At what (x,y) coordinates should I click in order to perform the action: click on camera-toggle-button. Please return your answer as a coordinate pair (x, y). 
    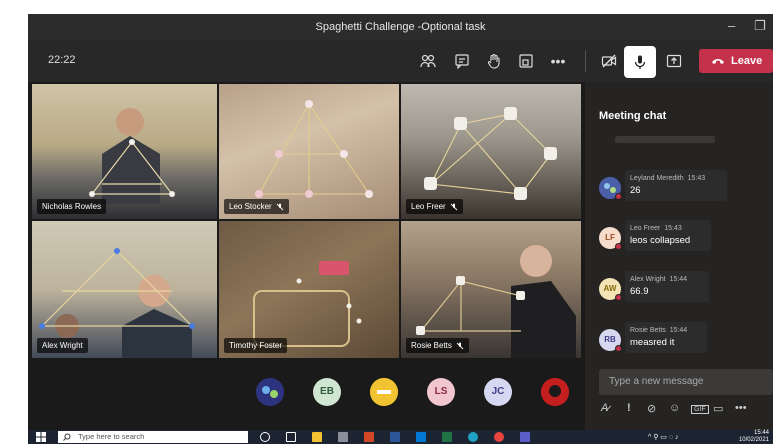
    Looking at the image, I should click on (609, 61).